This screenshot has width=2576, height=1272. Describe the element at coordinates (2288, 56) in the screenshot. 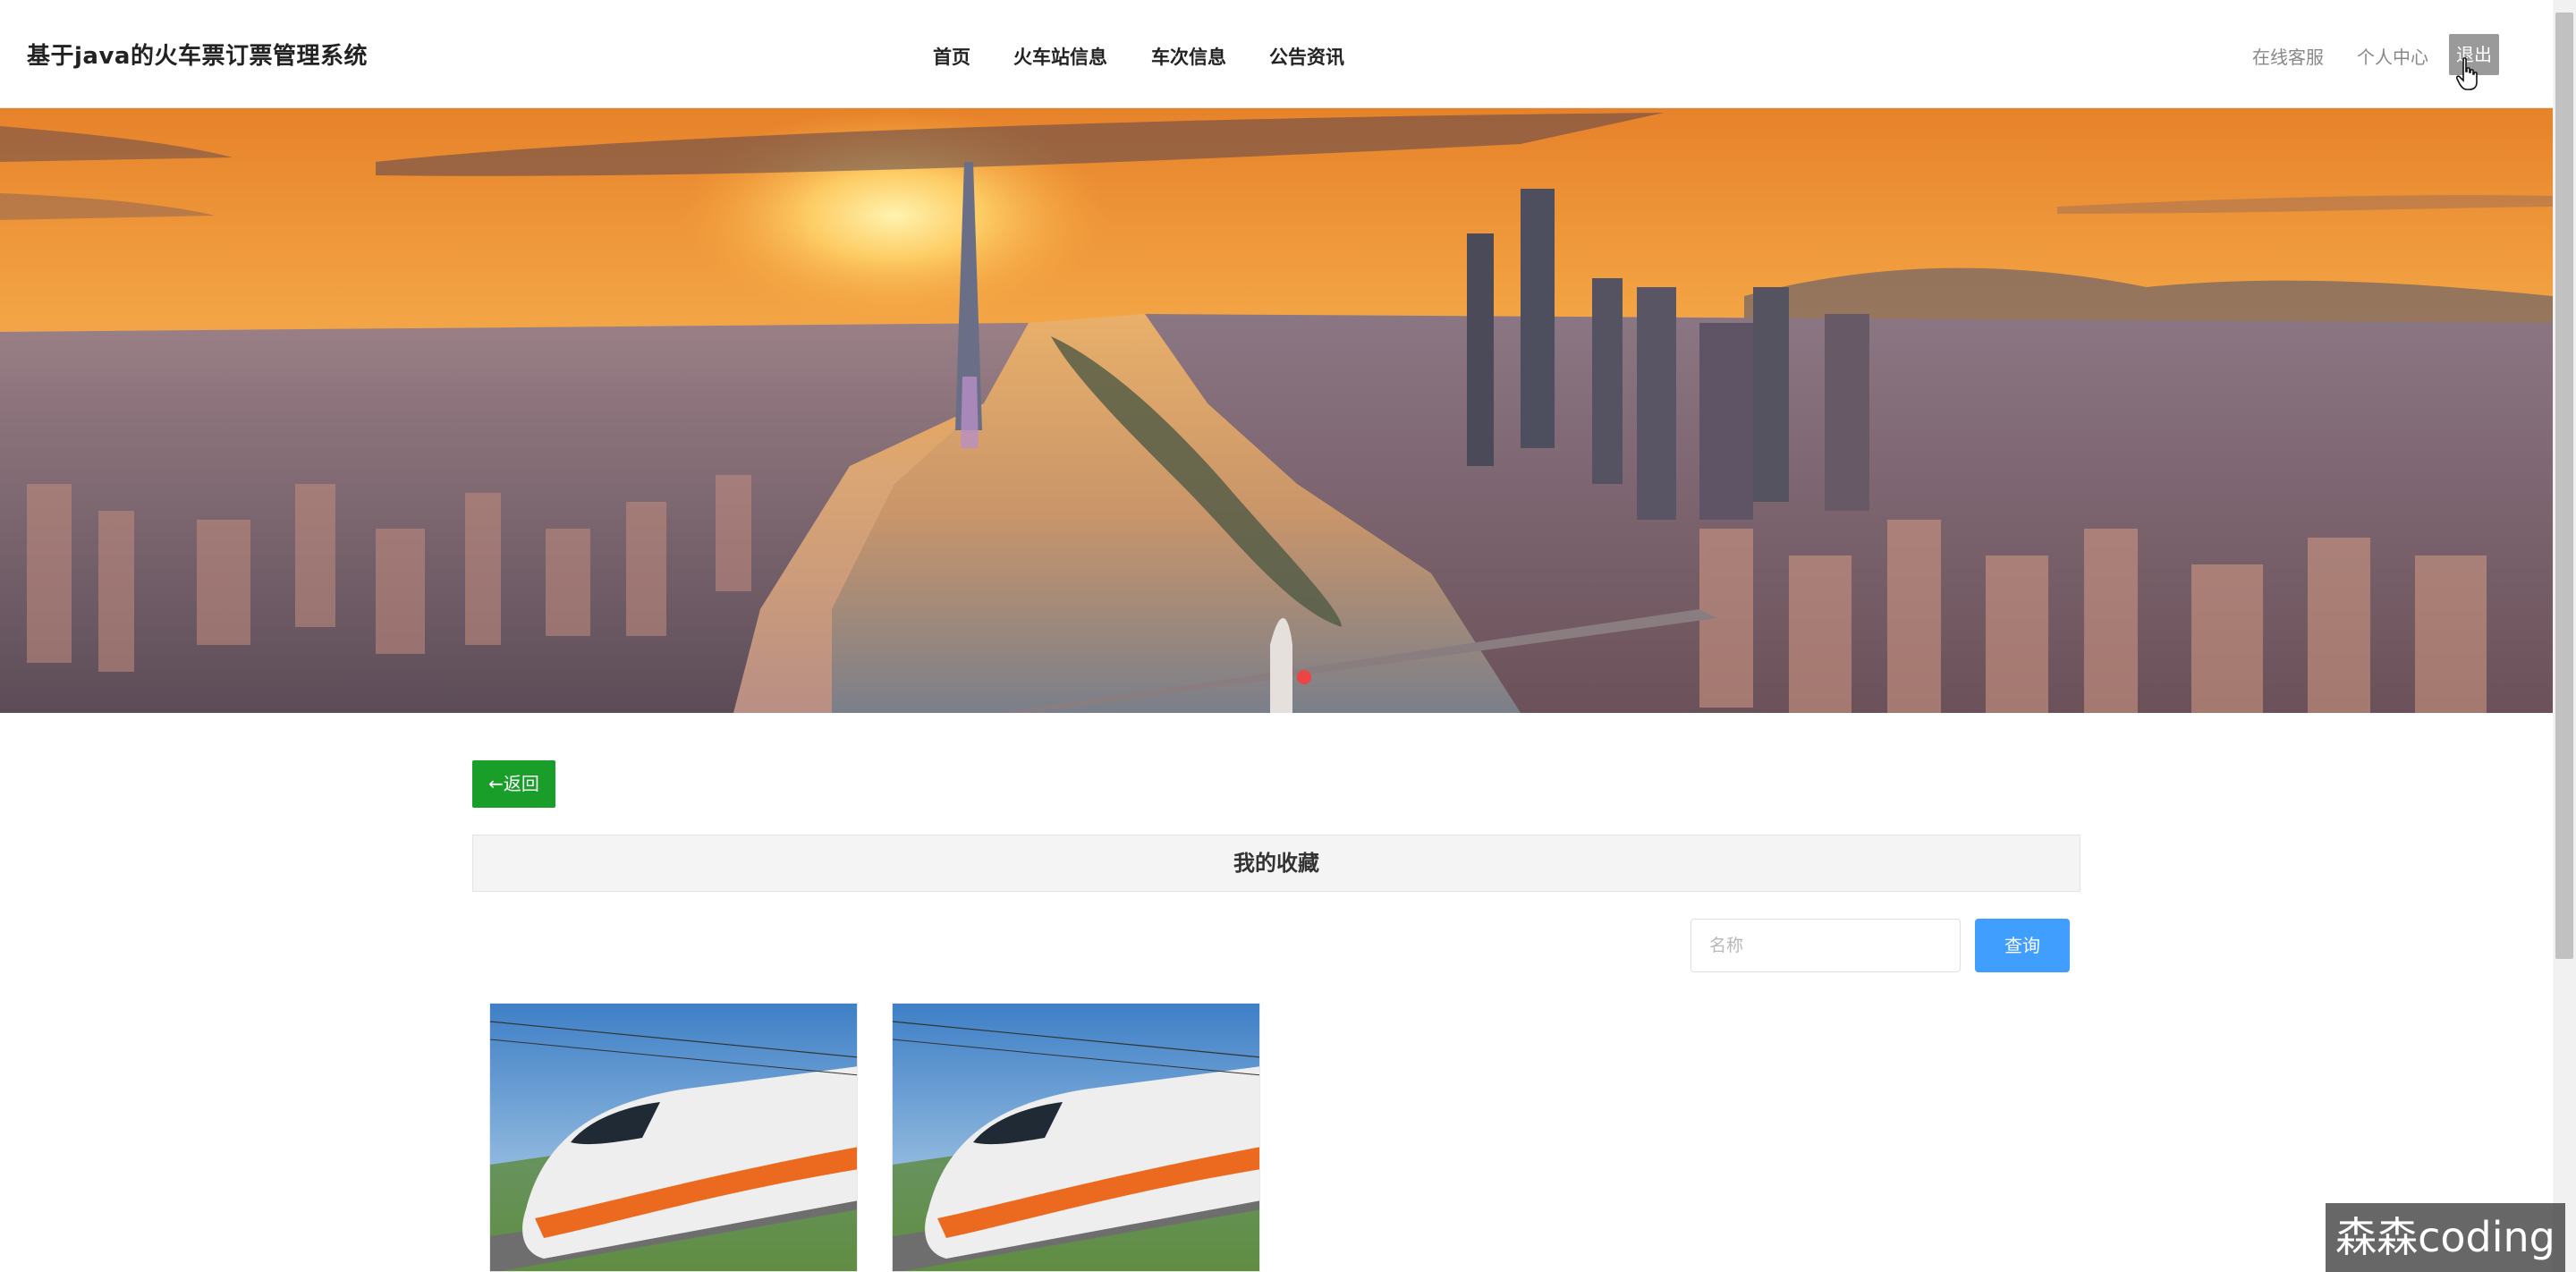

I see `online-service-link: 在线客服` at that location.